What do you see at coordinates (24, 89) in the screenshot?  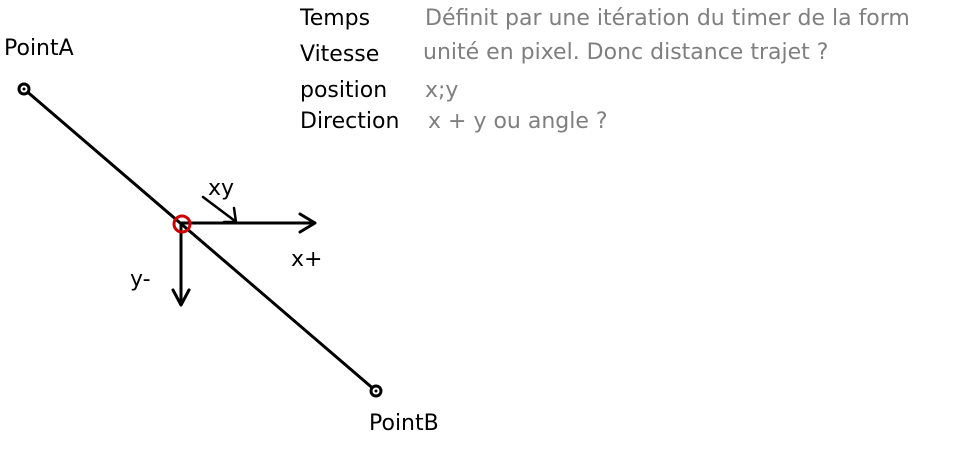 I see `point-a-dot` at bounding box center [24, 89].